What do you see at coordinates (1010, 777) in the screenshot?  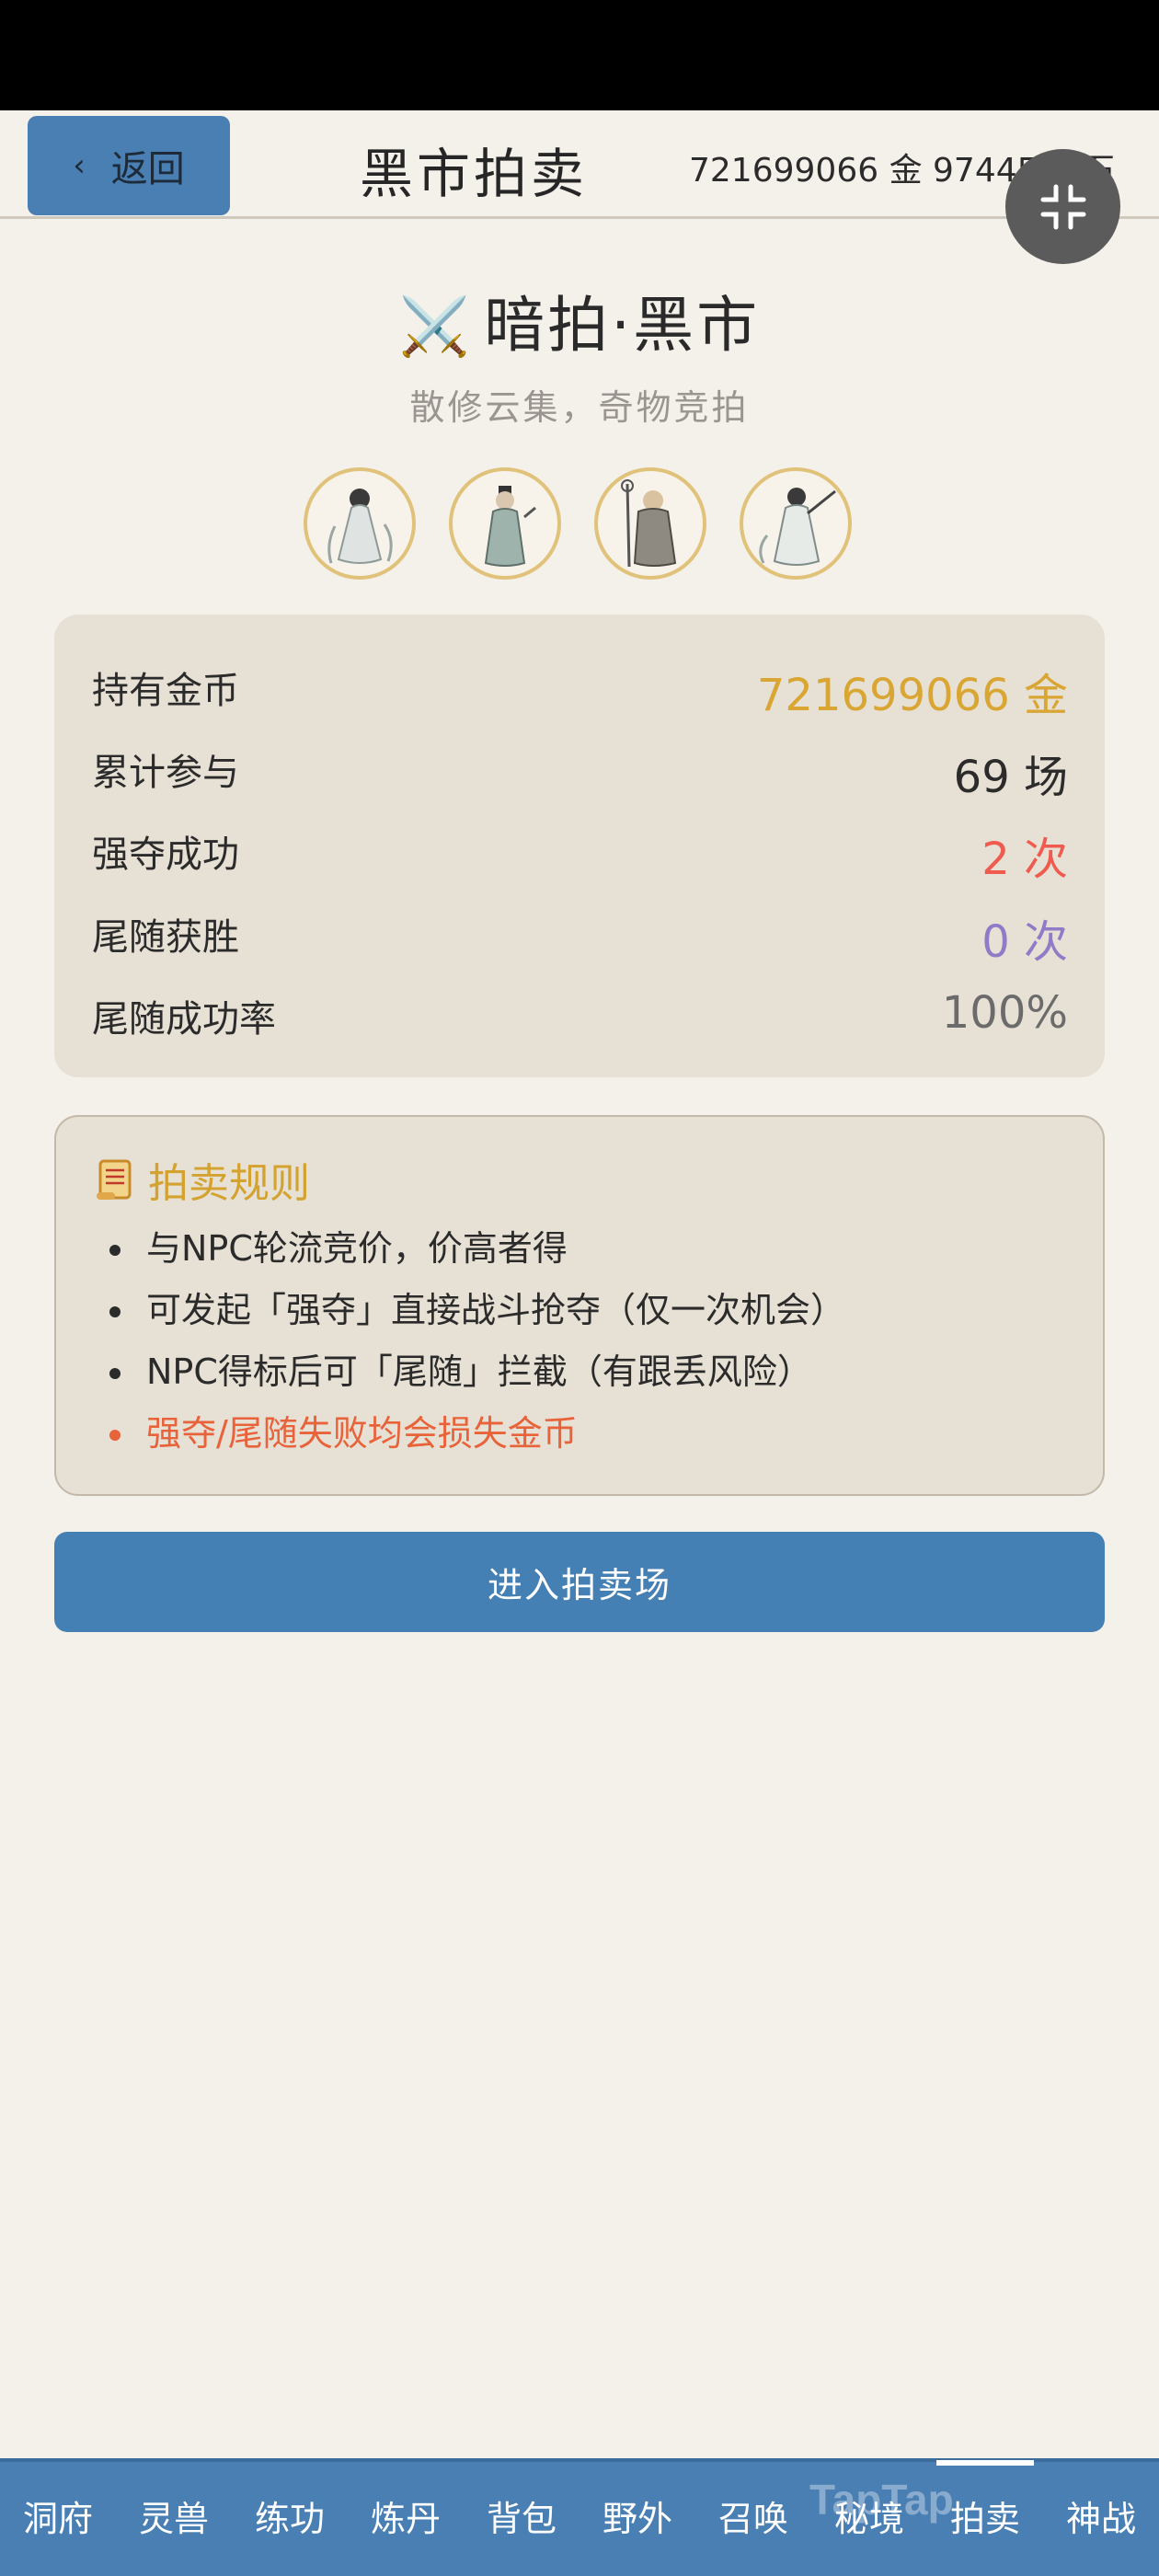 I see `stat-value: 69 场` at bounding box center [1010, 777].